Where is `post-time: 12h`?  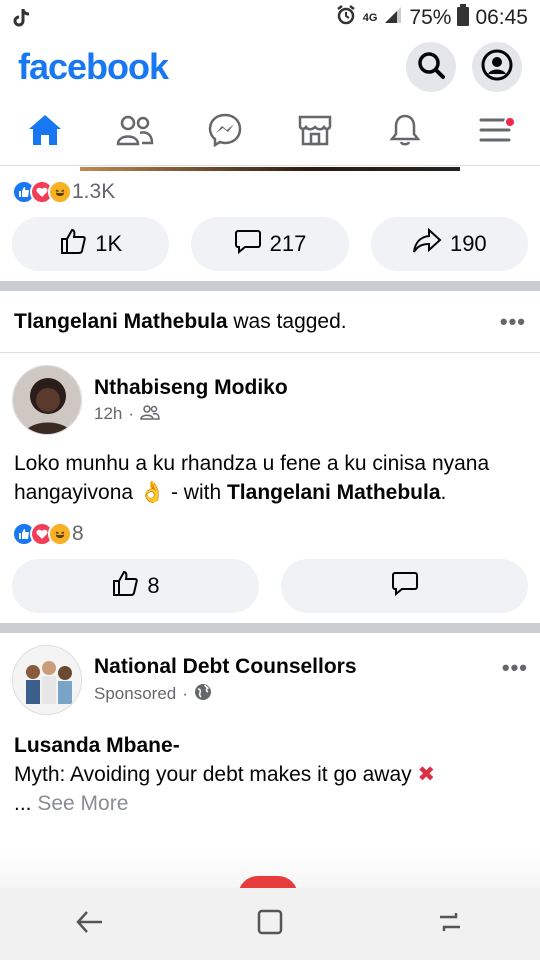 post-time: 12h is located at coordinates (108, 414).